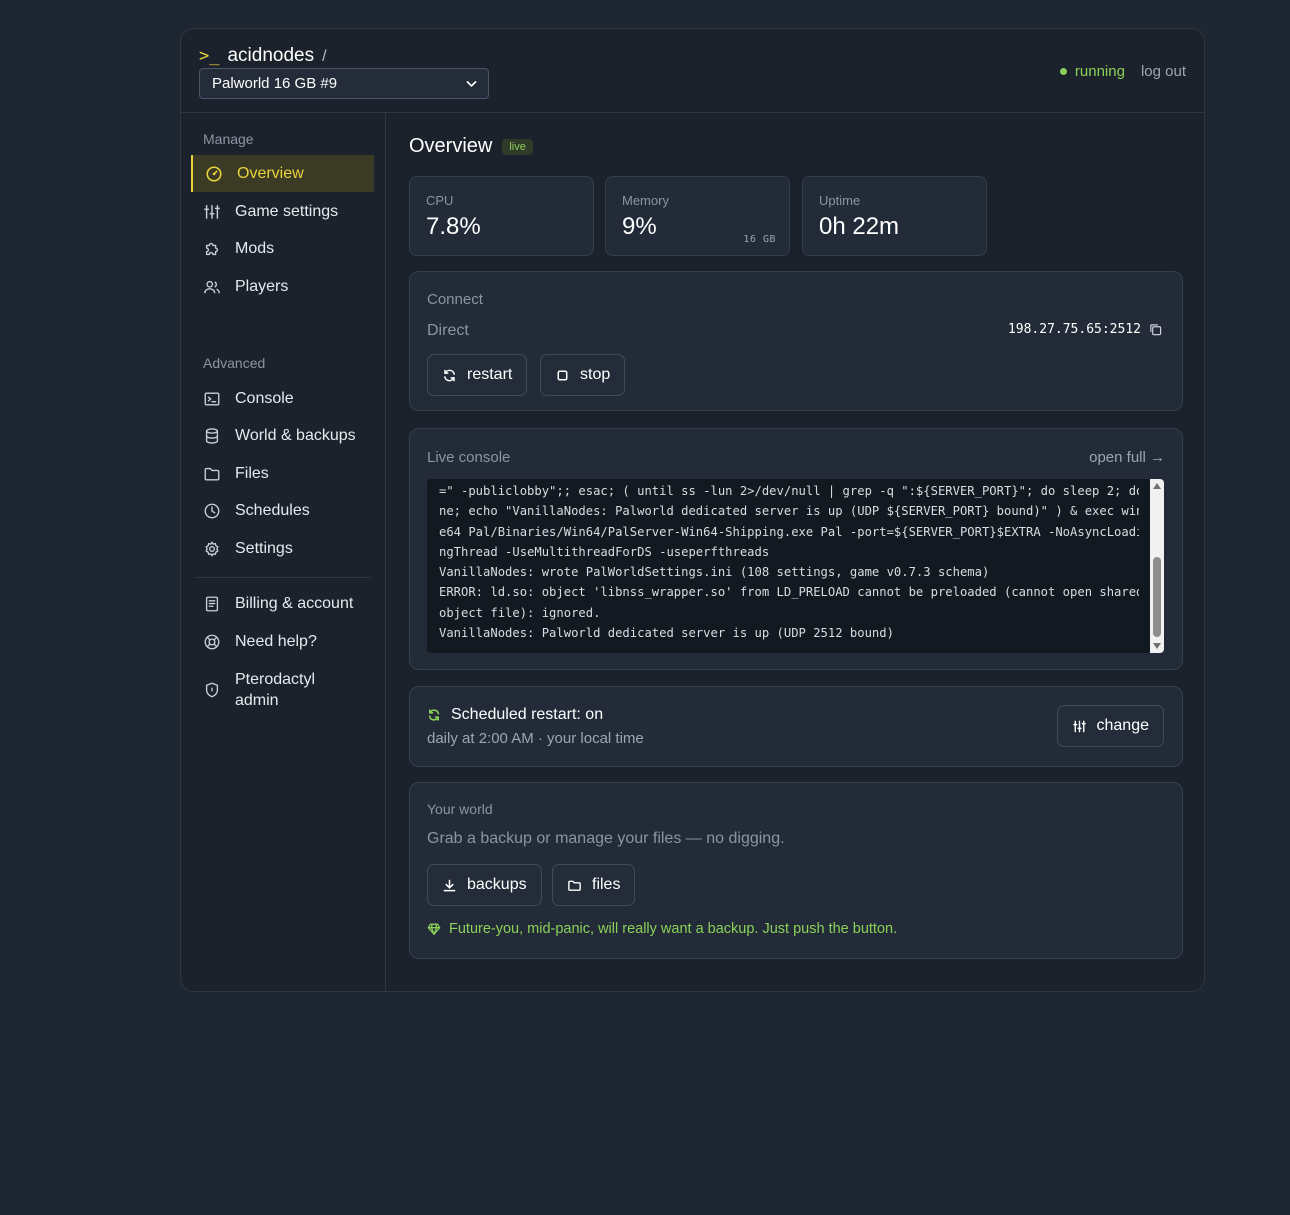 This screenshot has width=1290, height=1215. Describe the element at coordinates (471, 84) in the screenshot. I see `chevron-down-icon` at that location.